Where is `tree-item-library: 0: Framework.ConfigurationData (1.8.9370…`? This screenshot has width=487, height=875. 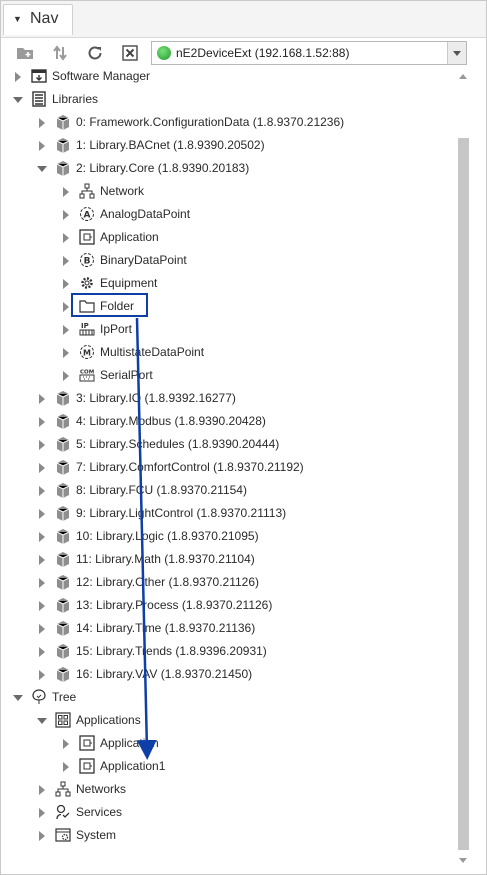
tree-item-library: 0: Framework.ConfigurationData (1.8.9370… is located at coordinates (190, 122).